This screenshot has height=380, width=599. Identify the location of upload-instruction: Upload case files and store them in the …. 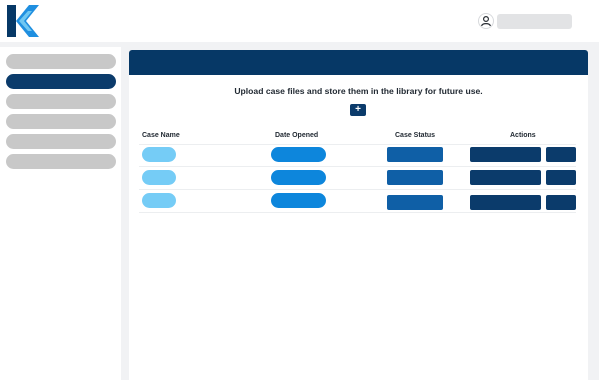
(358, 91).